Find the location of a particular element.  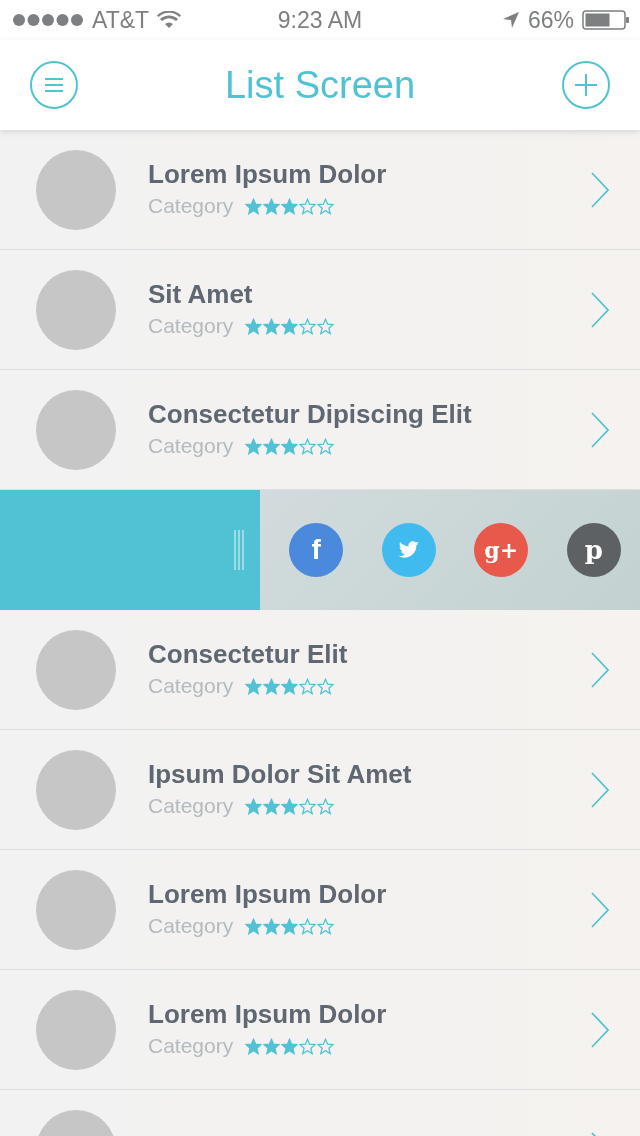

bird-icon is located at coordinates (408, 550).